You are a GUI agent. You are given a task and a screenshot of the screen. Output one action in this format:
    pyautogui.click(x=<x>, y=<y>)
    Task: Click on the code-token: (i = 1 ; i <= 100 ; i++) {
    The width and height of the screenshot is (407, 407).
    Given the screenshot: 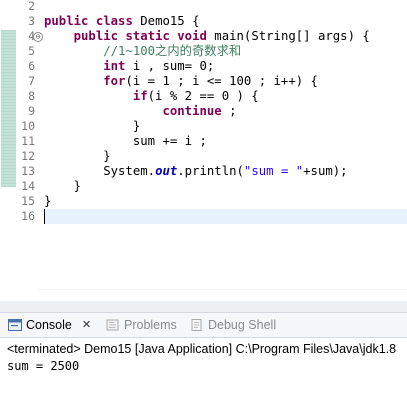 What is the action you would take?
    pyautogui.click(x=221, y=81)
    